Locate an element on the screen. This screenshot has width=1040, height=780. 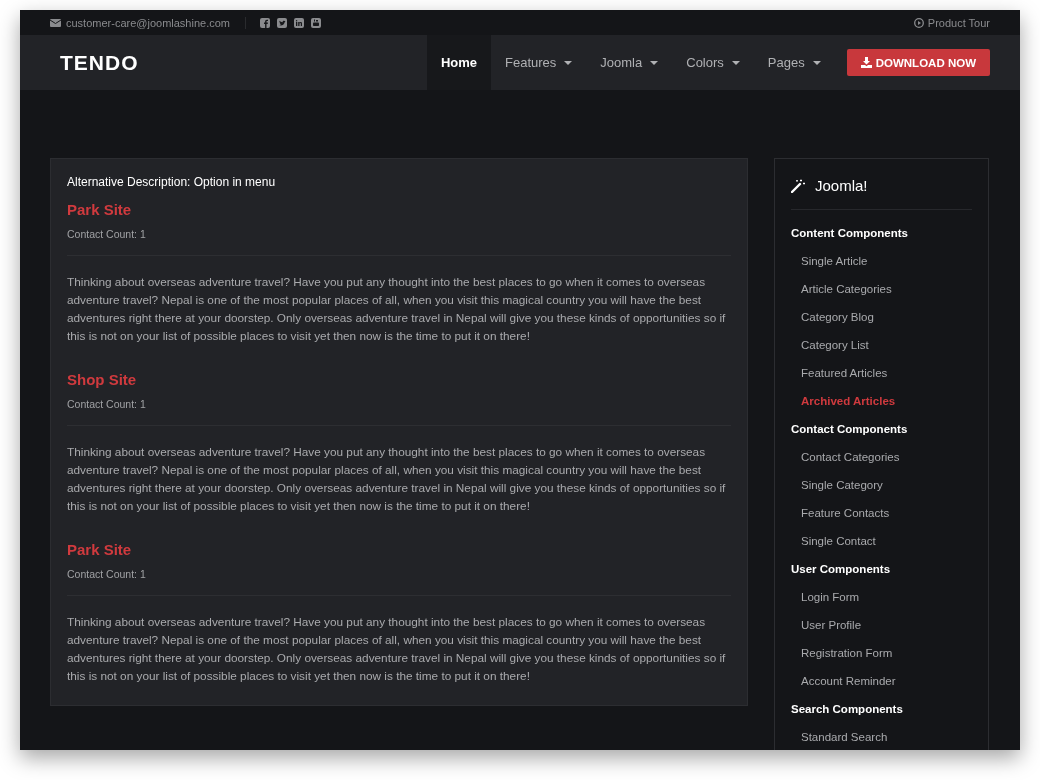
sidebar-menu-item: Article Categories is located at coordinates (881, 289).